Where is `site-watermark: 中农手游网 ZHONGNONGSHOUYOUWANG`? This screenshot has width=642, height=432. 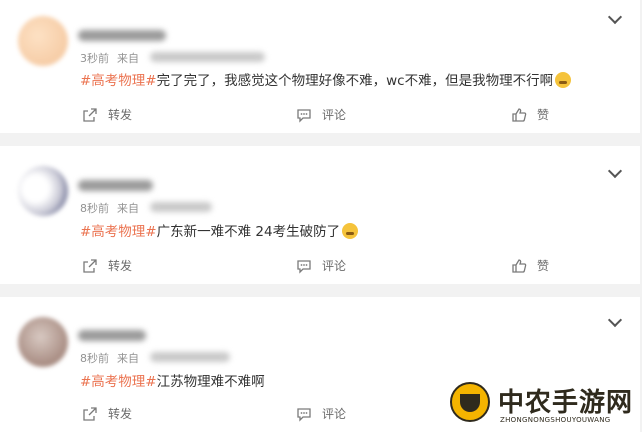 site-watermark: 中农手游网 ZHONGNONGSHOUYOUWANG is located at coordinates (543, 404).